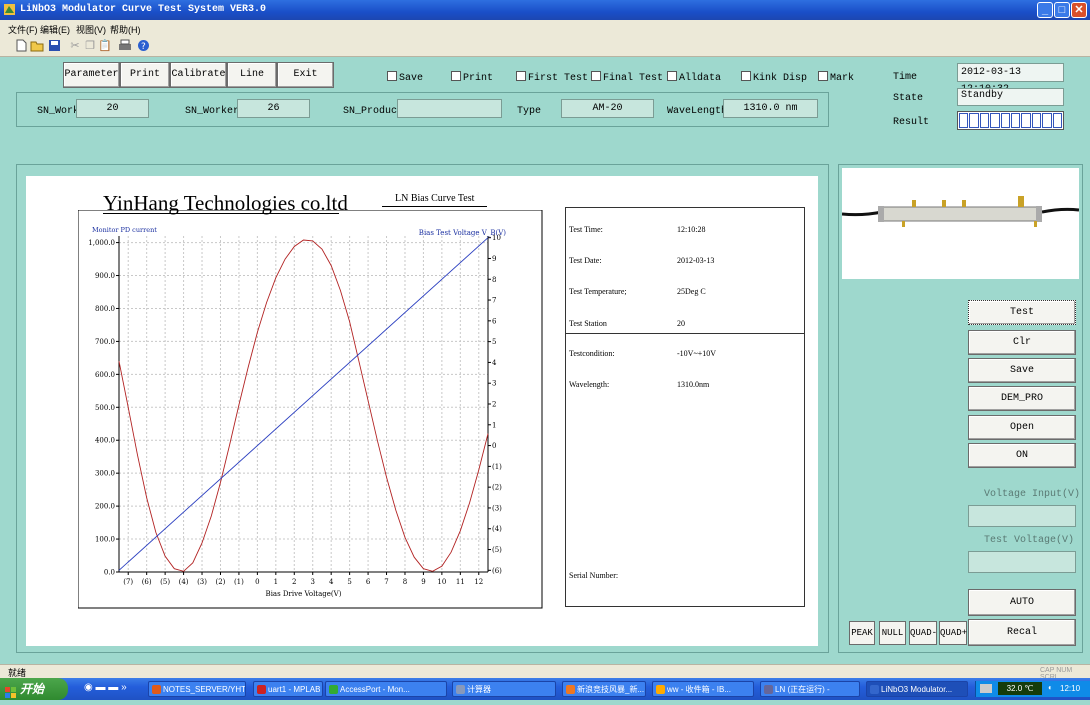 Image resolution: width=1090 pixels, height=705 pixels. I want to click on minimize-button: _, so click(1045, 10).